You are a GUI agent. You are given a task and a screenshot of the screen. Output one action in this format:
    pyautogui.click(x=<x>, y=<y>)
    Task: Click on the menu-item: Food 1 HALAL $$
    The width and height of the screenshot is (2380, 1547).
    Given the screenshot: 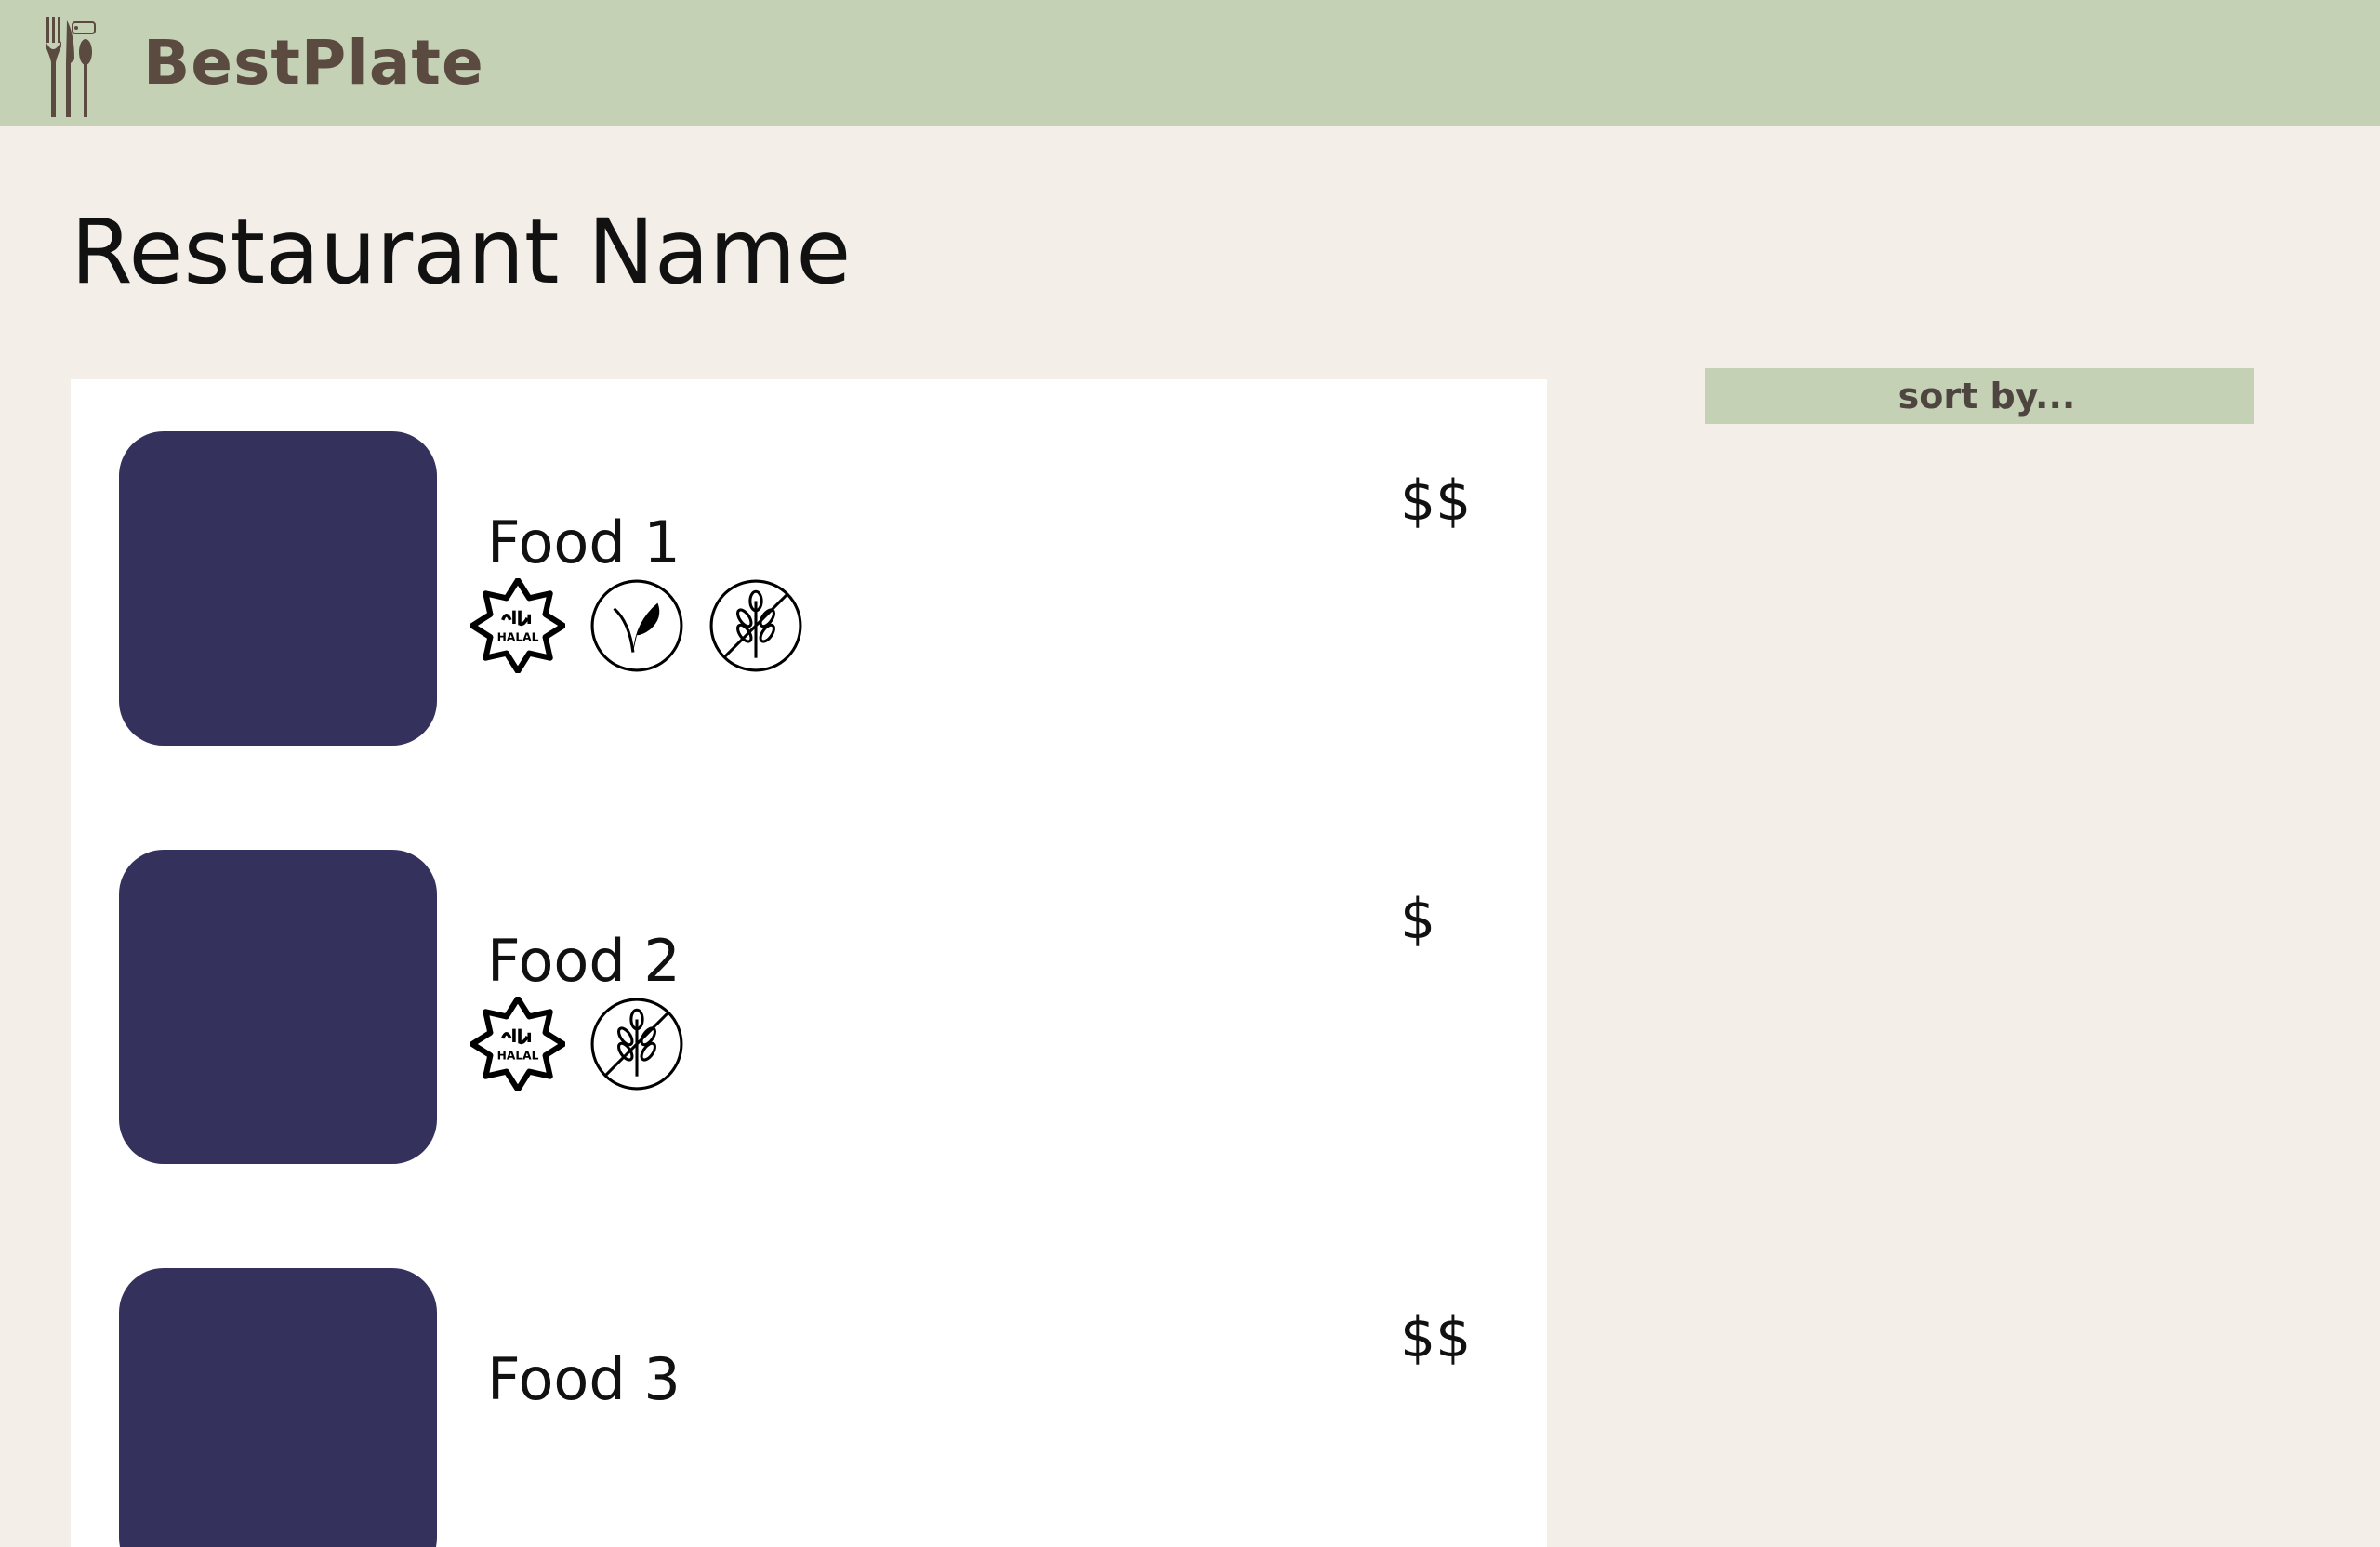 What is the action you would take?
    pyautogui.click(x=809, y=562)
    